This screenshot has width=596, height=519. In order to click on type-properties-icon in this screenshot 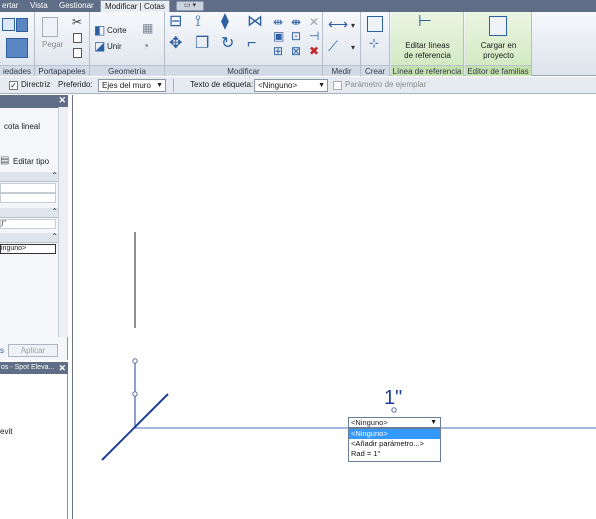, I will do `click(22, 25)`.